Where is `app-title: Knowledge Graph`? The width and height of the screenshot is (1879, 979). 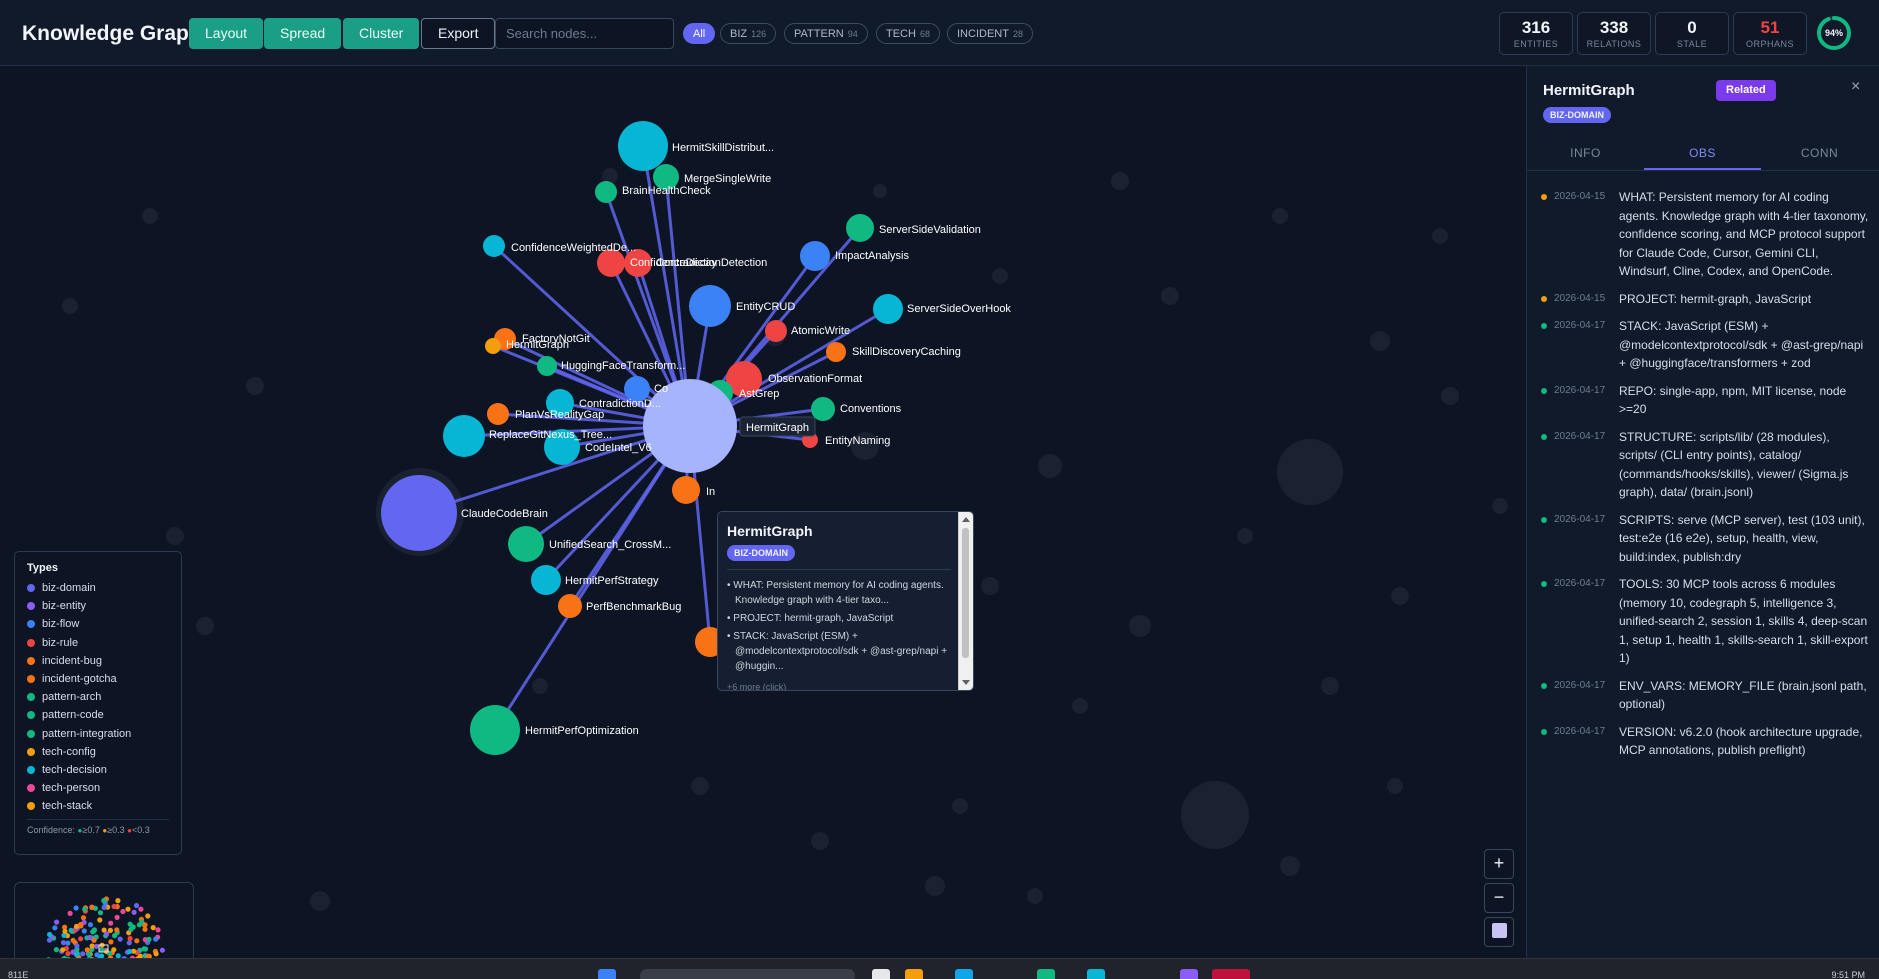
app-title: Knowledge Graph is located at coordinates (112, 33).